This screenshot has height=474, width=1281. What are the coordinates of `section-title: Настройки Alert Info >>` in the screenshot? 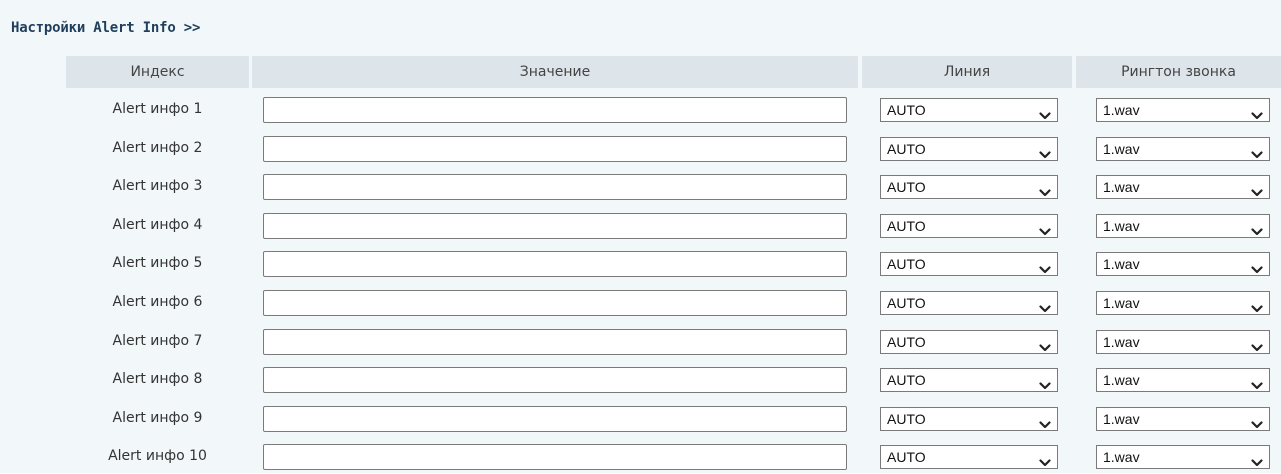 It's located at (106, 28).